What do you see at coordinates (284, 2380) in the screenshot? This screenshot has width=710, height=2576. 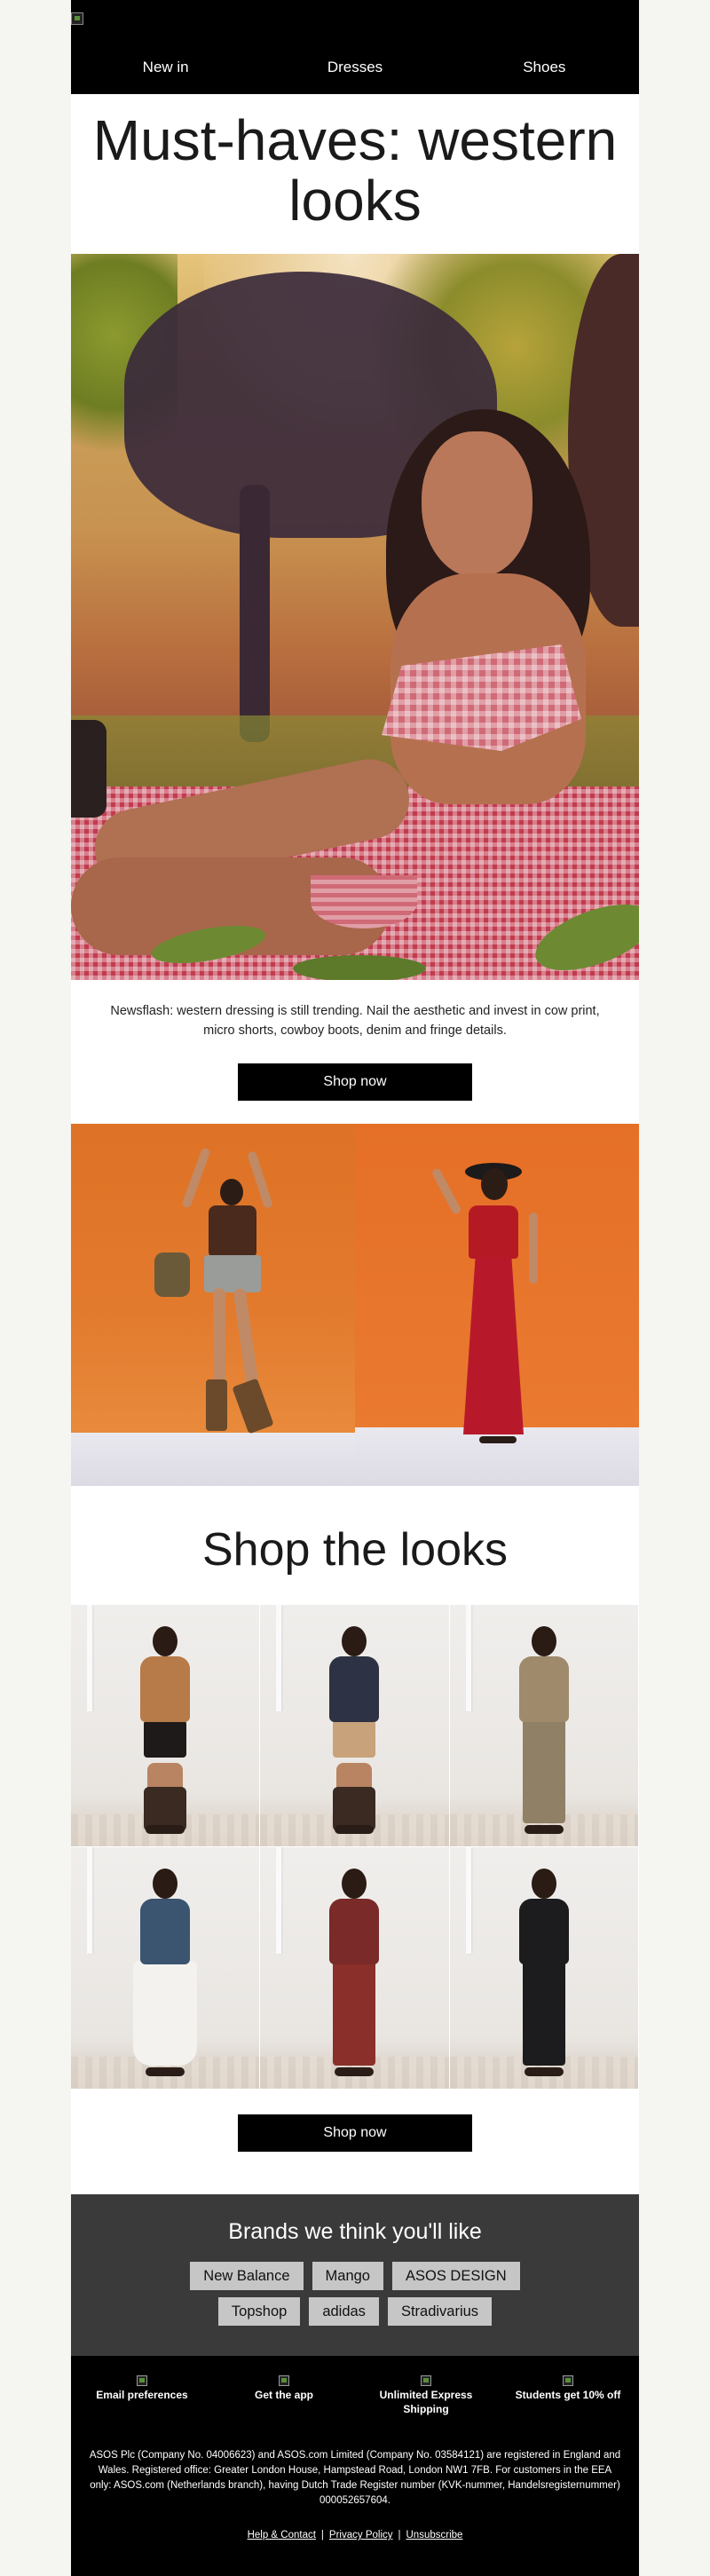 I see `app-icon` at bounding box center [284, 2380].